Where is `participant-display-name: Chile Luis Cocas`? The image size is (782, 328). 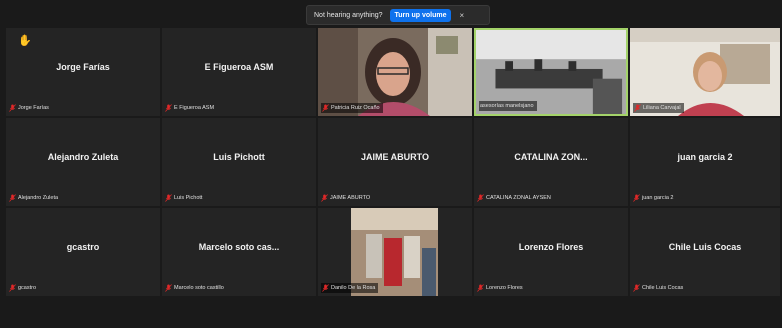
participant-display-name: Chile Luis Cocas is located at coordinates (705, 247).